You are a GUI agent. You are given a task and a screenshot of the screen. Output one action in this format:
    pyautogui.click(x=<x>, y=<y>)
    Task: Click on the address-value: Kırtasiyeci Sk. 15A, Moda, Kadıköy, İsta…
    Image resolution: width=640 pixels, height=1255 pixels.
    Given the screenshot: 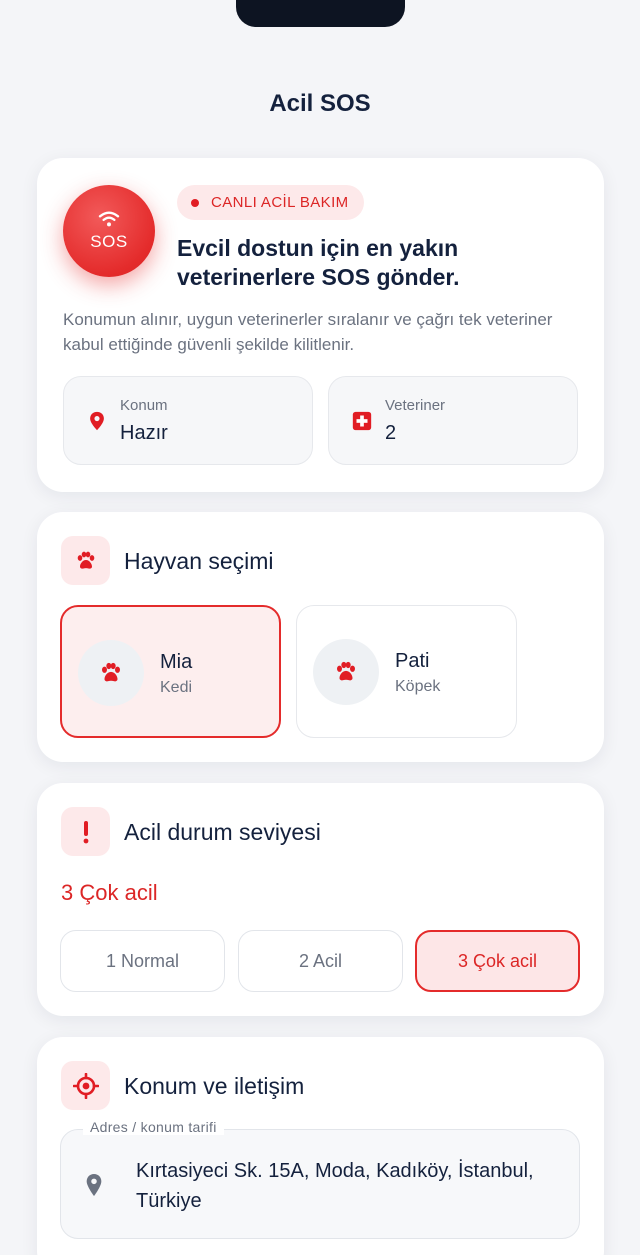 What is the action you would take?
    pyautogui.click(x=335, y=1186)
    